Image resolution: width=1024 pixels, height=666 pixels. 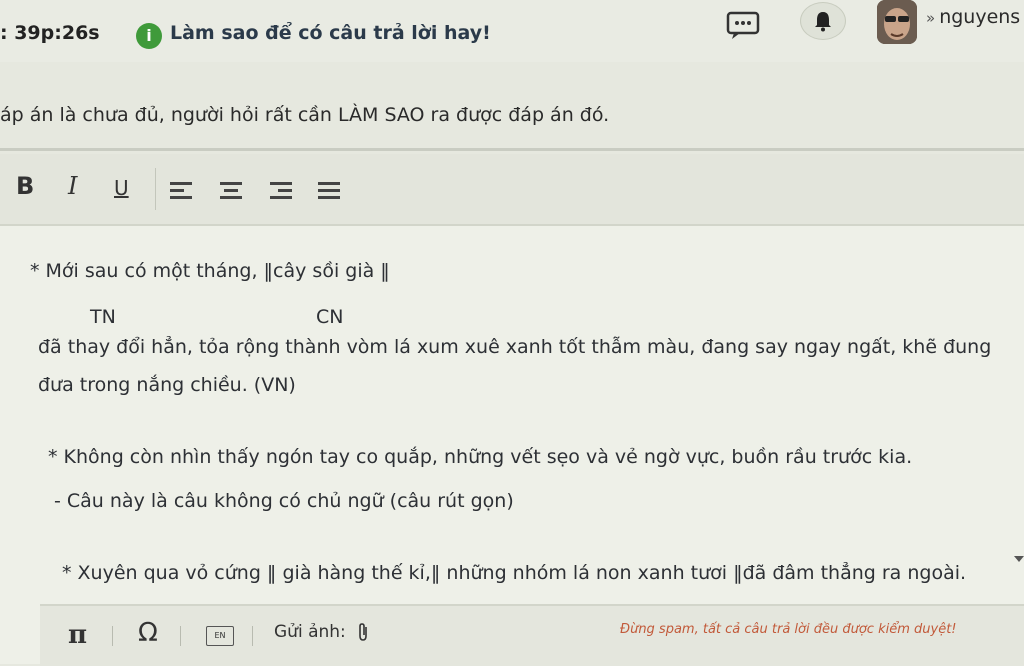 I want to click on omega-icon: Ω, so click(x=148, y=633).